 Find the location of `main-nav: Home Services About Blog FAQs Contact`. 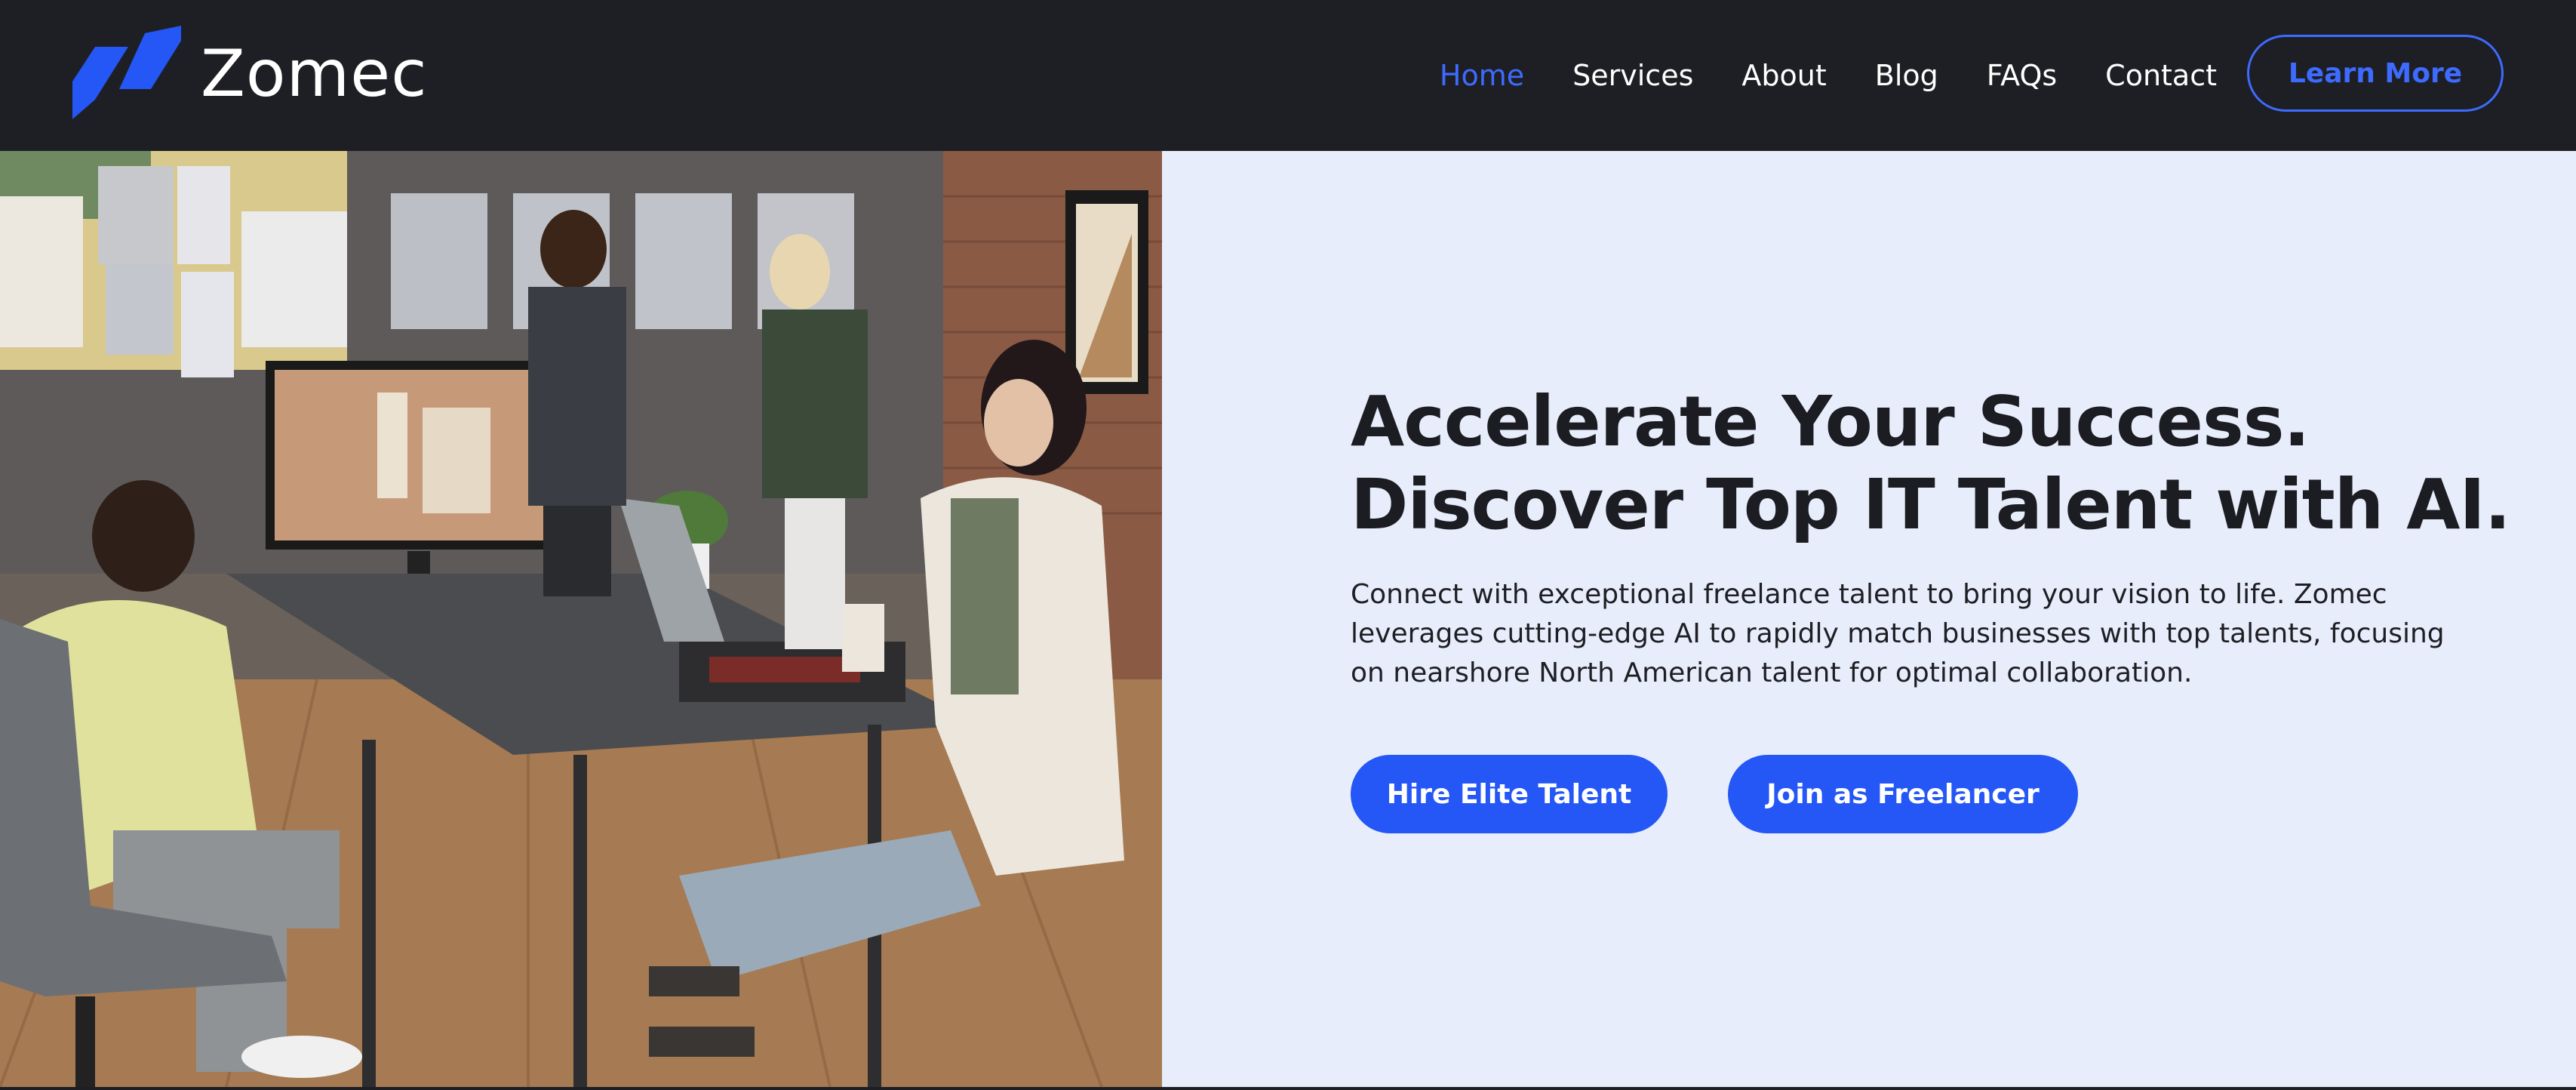

main-nav: Home Services About Blog FAQs Contact is located at coordinates (1804, 75).